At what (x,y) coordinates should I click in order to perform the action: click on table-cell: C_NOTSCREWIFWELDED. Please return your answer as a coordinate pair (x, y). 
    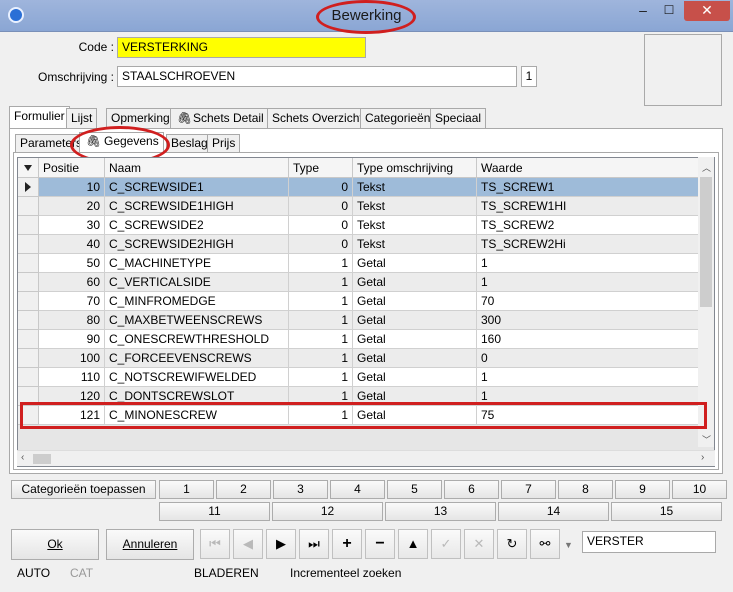
    Looking at the image, I should click on (197, 377).